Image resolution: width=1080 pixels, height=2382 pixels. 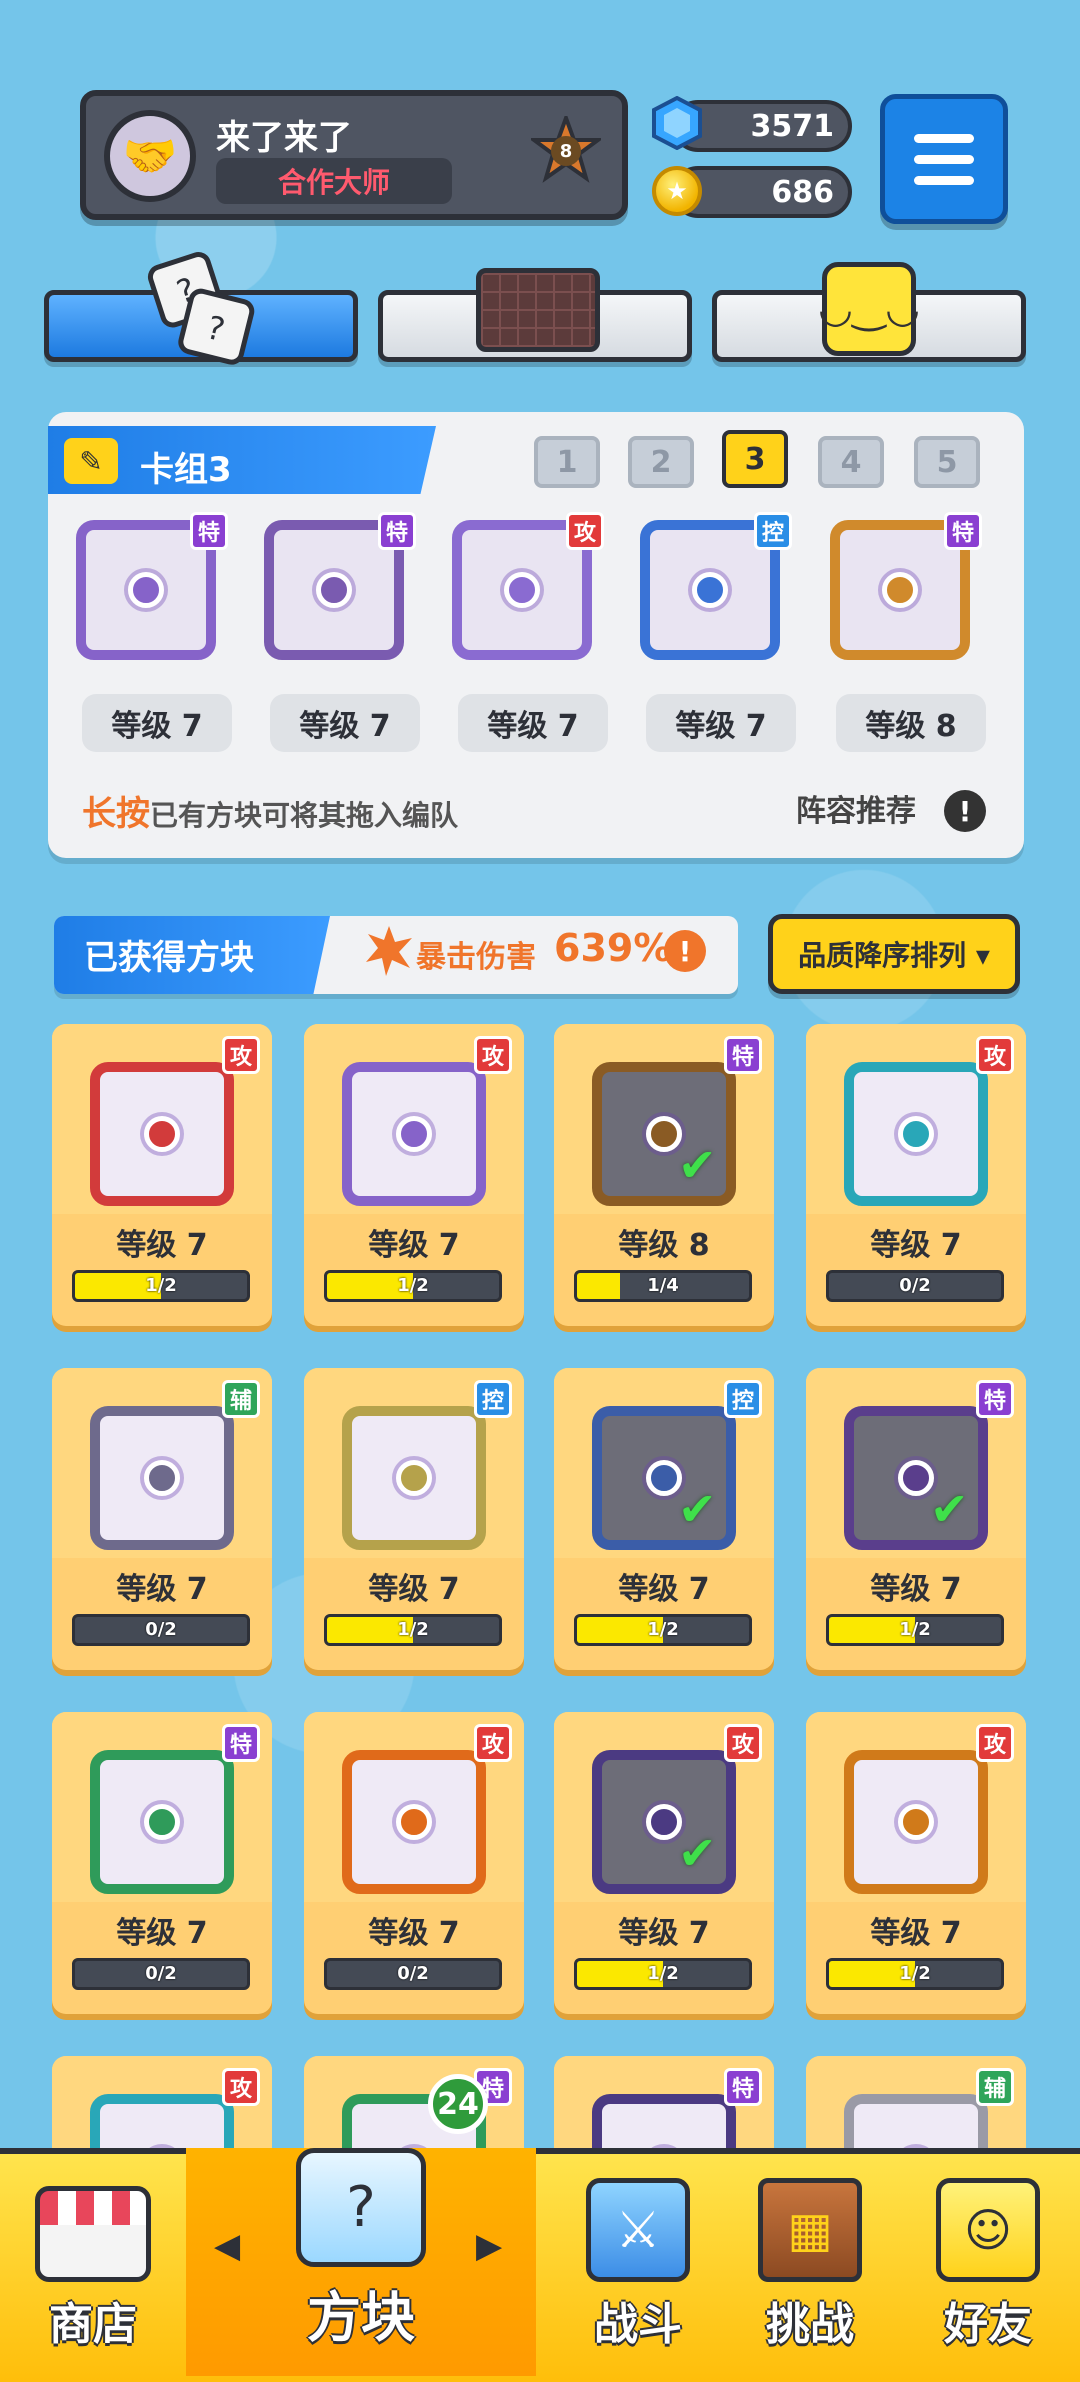 What do you see at coordinates (810, 2230) in the screenshot?
I see `challenge-sign-icon: ▦` at bounding box center [810, 2230].